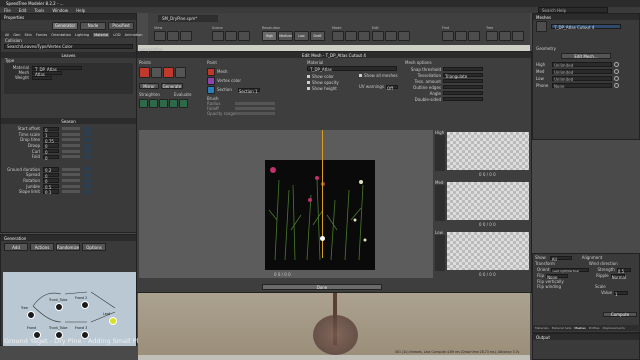  What do you see at coordinates (448, 36) in the screenshot?
I see `find-tool-icon` at bounding box center [448, 36].